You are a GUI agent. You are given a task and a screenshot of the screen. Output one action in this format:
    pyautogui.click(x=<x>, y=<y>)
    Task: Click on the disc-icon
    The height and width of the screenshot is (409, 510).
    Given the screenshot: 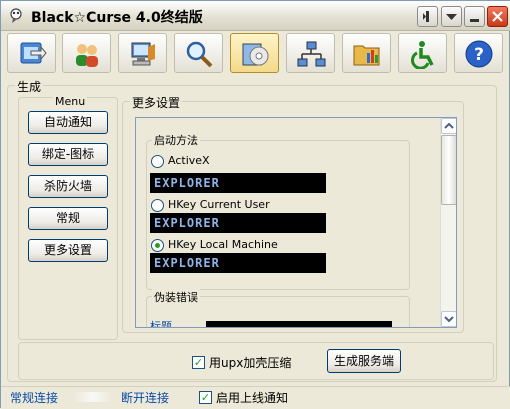 What is the action you would take?
    pyautogui.click(x=255, y=54)
    